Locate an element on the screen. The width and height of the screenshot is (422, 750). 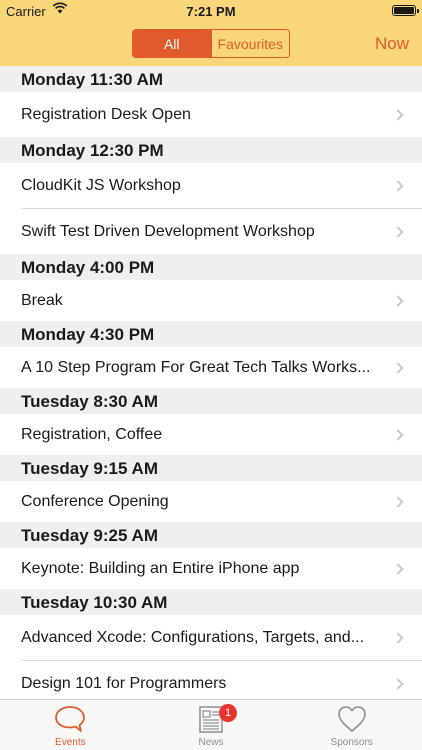
heart-icon is located at coordinates (351, 719).